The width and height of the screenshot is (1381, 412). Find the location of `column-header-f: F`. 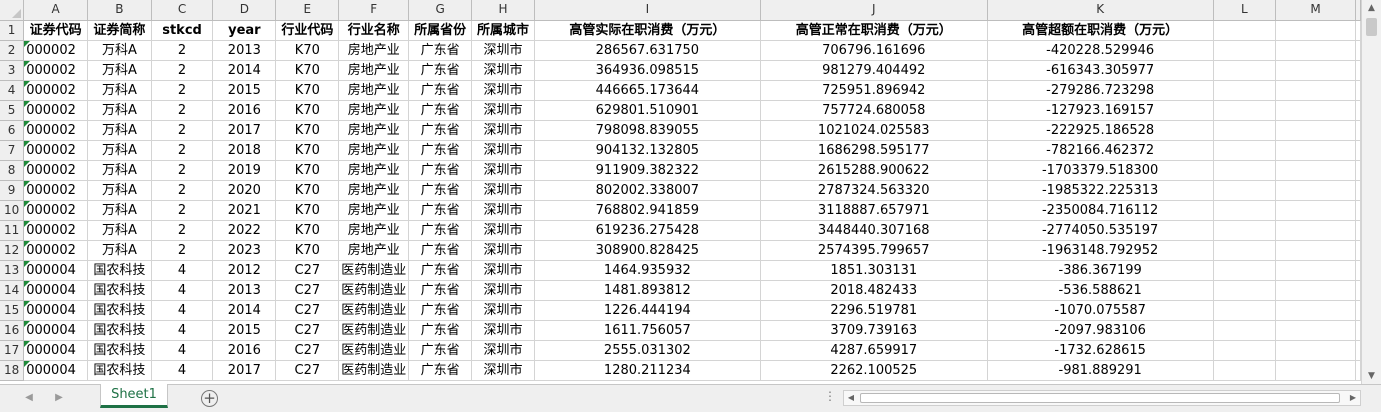

column-header-f: F is located at coordinates (374, 10).